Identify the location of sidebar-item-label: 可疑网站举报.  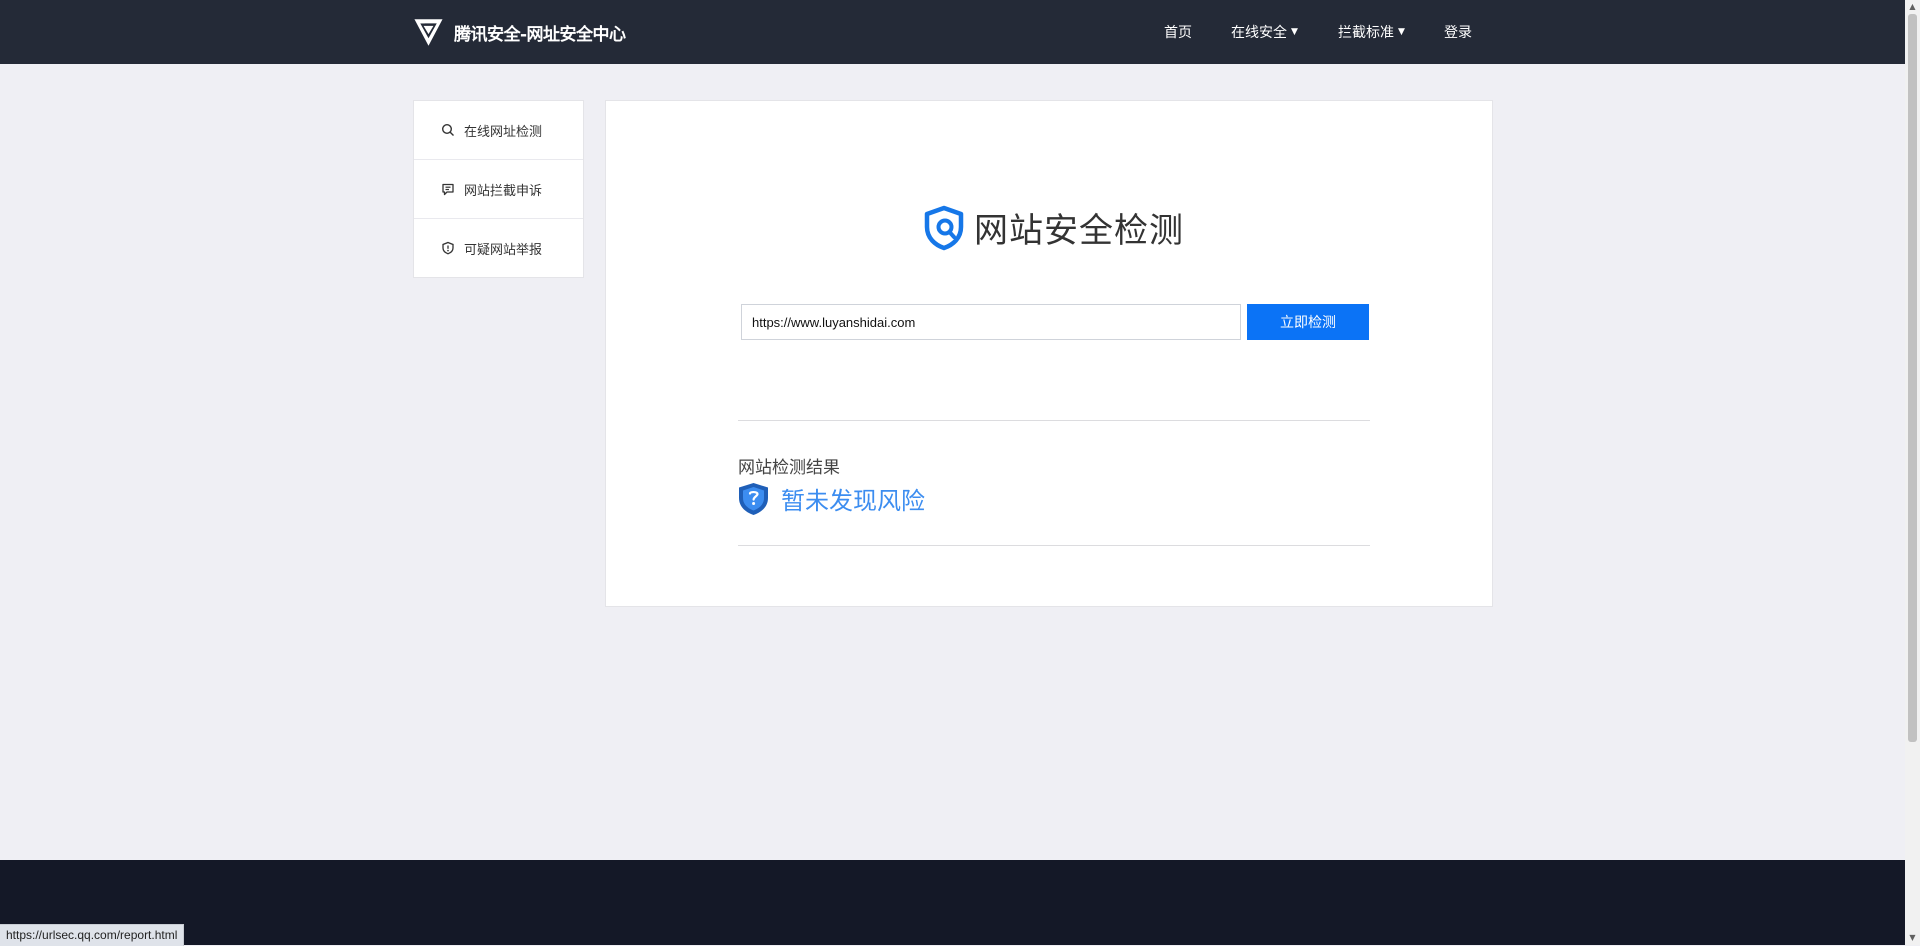
(503, 250).